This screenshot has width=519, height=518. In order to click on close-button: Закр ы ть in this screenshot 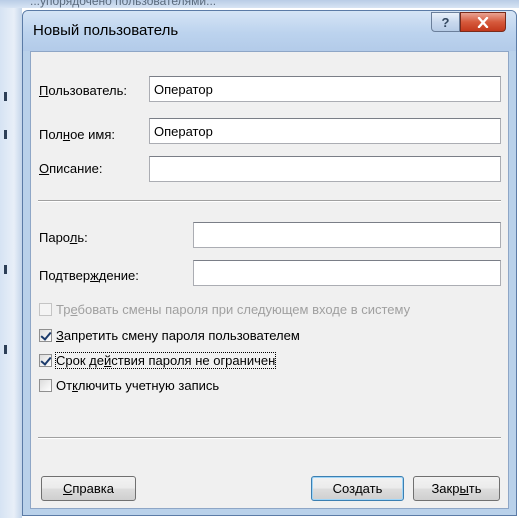, I will do `click(456, 488)`.